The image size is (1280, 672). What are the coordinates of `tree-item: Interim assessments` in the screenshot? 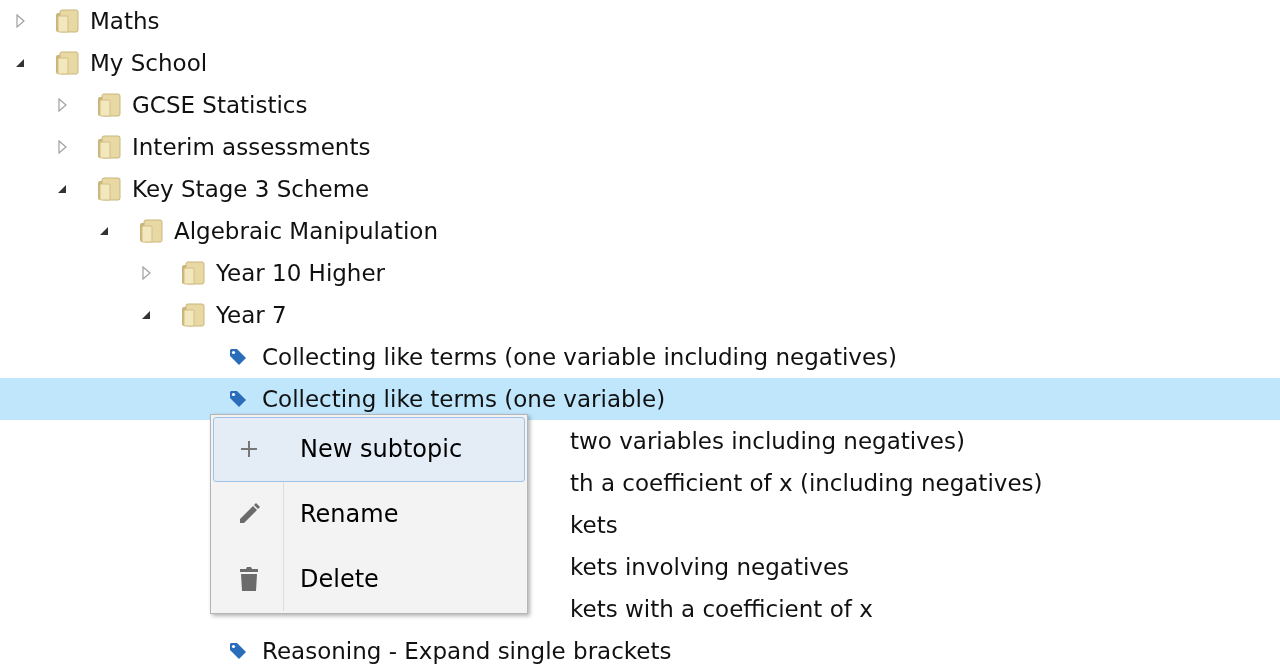 It's located at (251, 147).